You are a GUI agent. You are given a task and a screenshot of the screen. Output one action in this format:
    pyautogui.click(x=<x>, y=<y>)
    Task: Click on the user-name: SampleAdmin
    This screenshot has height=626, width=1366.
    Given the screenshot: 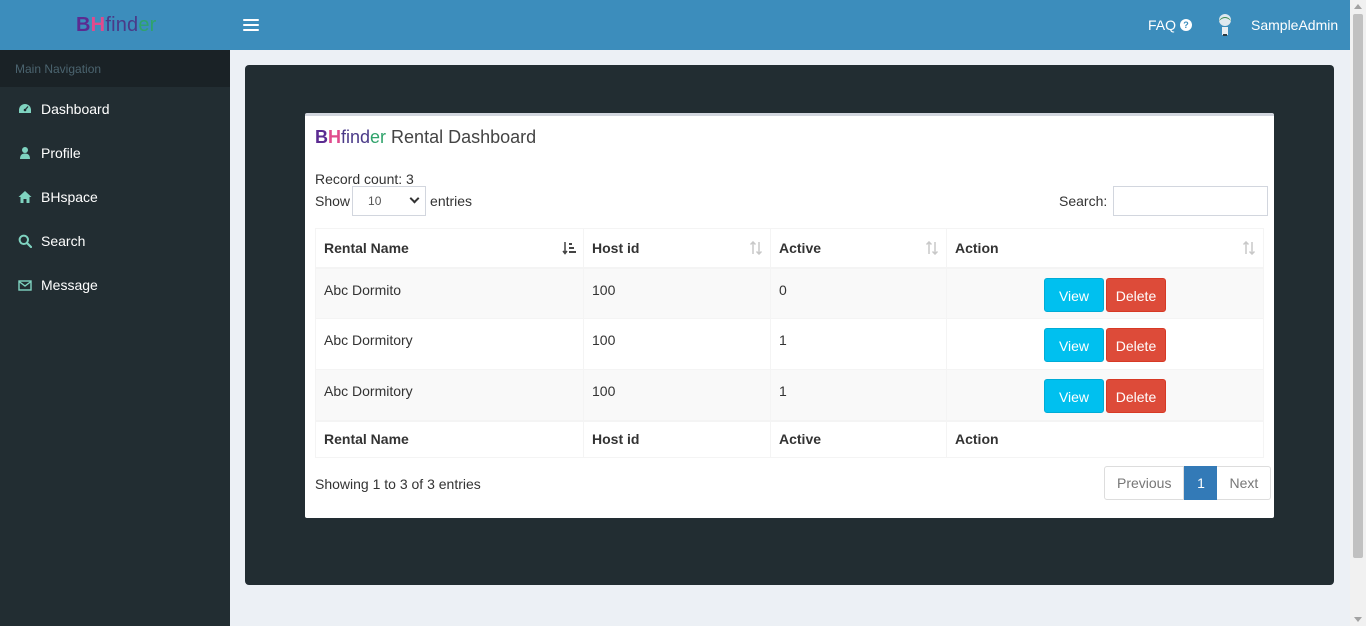 What is the action you would take?
    pyautogui.click(x=1294, y=25)
    